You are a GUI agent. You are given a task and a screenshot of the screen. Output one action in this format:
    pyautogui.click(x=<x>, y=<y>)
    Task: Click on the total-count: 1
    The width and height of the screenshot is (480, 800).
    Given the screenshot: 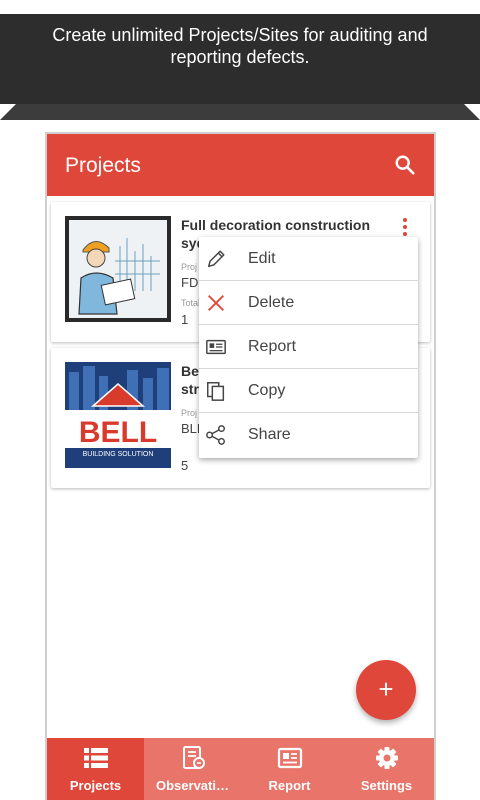 What is the action you would take?
    pyautogui.click(x=185, y=319)
    